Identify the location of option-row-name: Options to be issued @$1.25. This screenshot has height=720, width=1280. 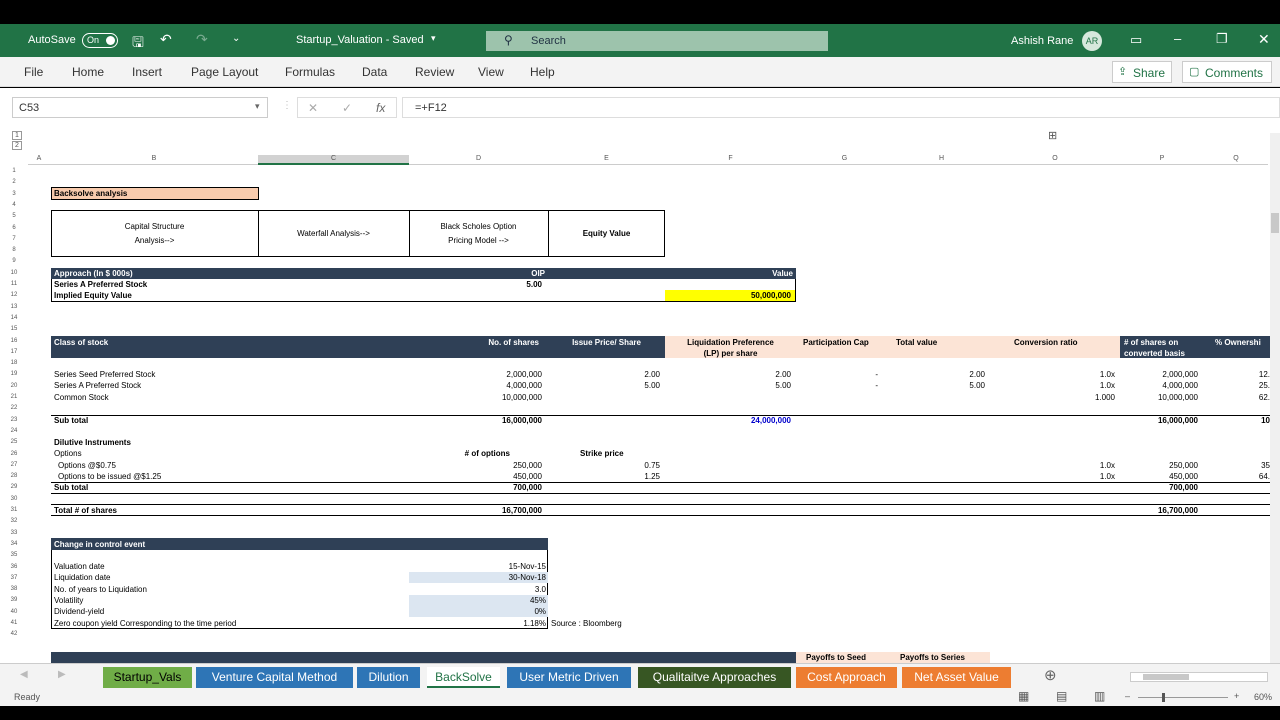
(109, 476).